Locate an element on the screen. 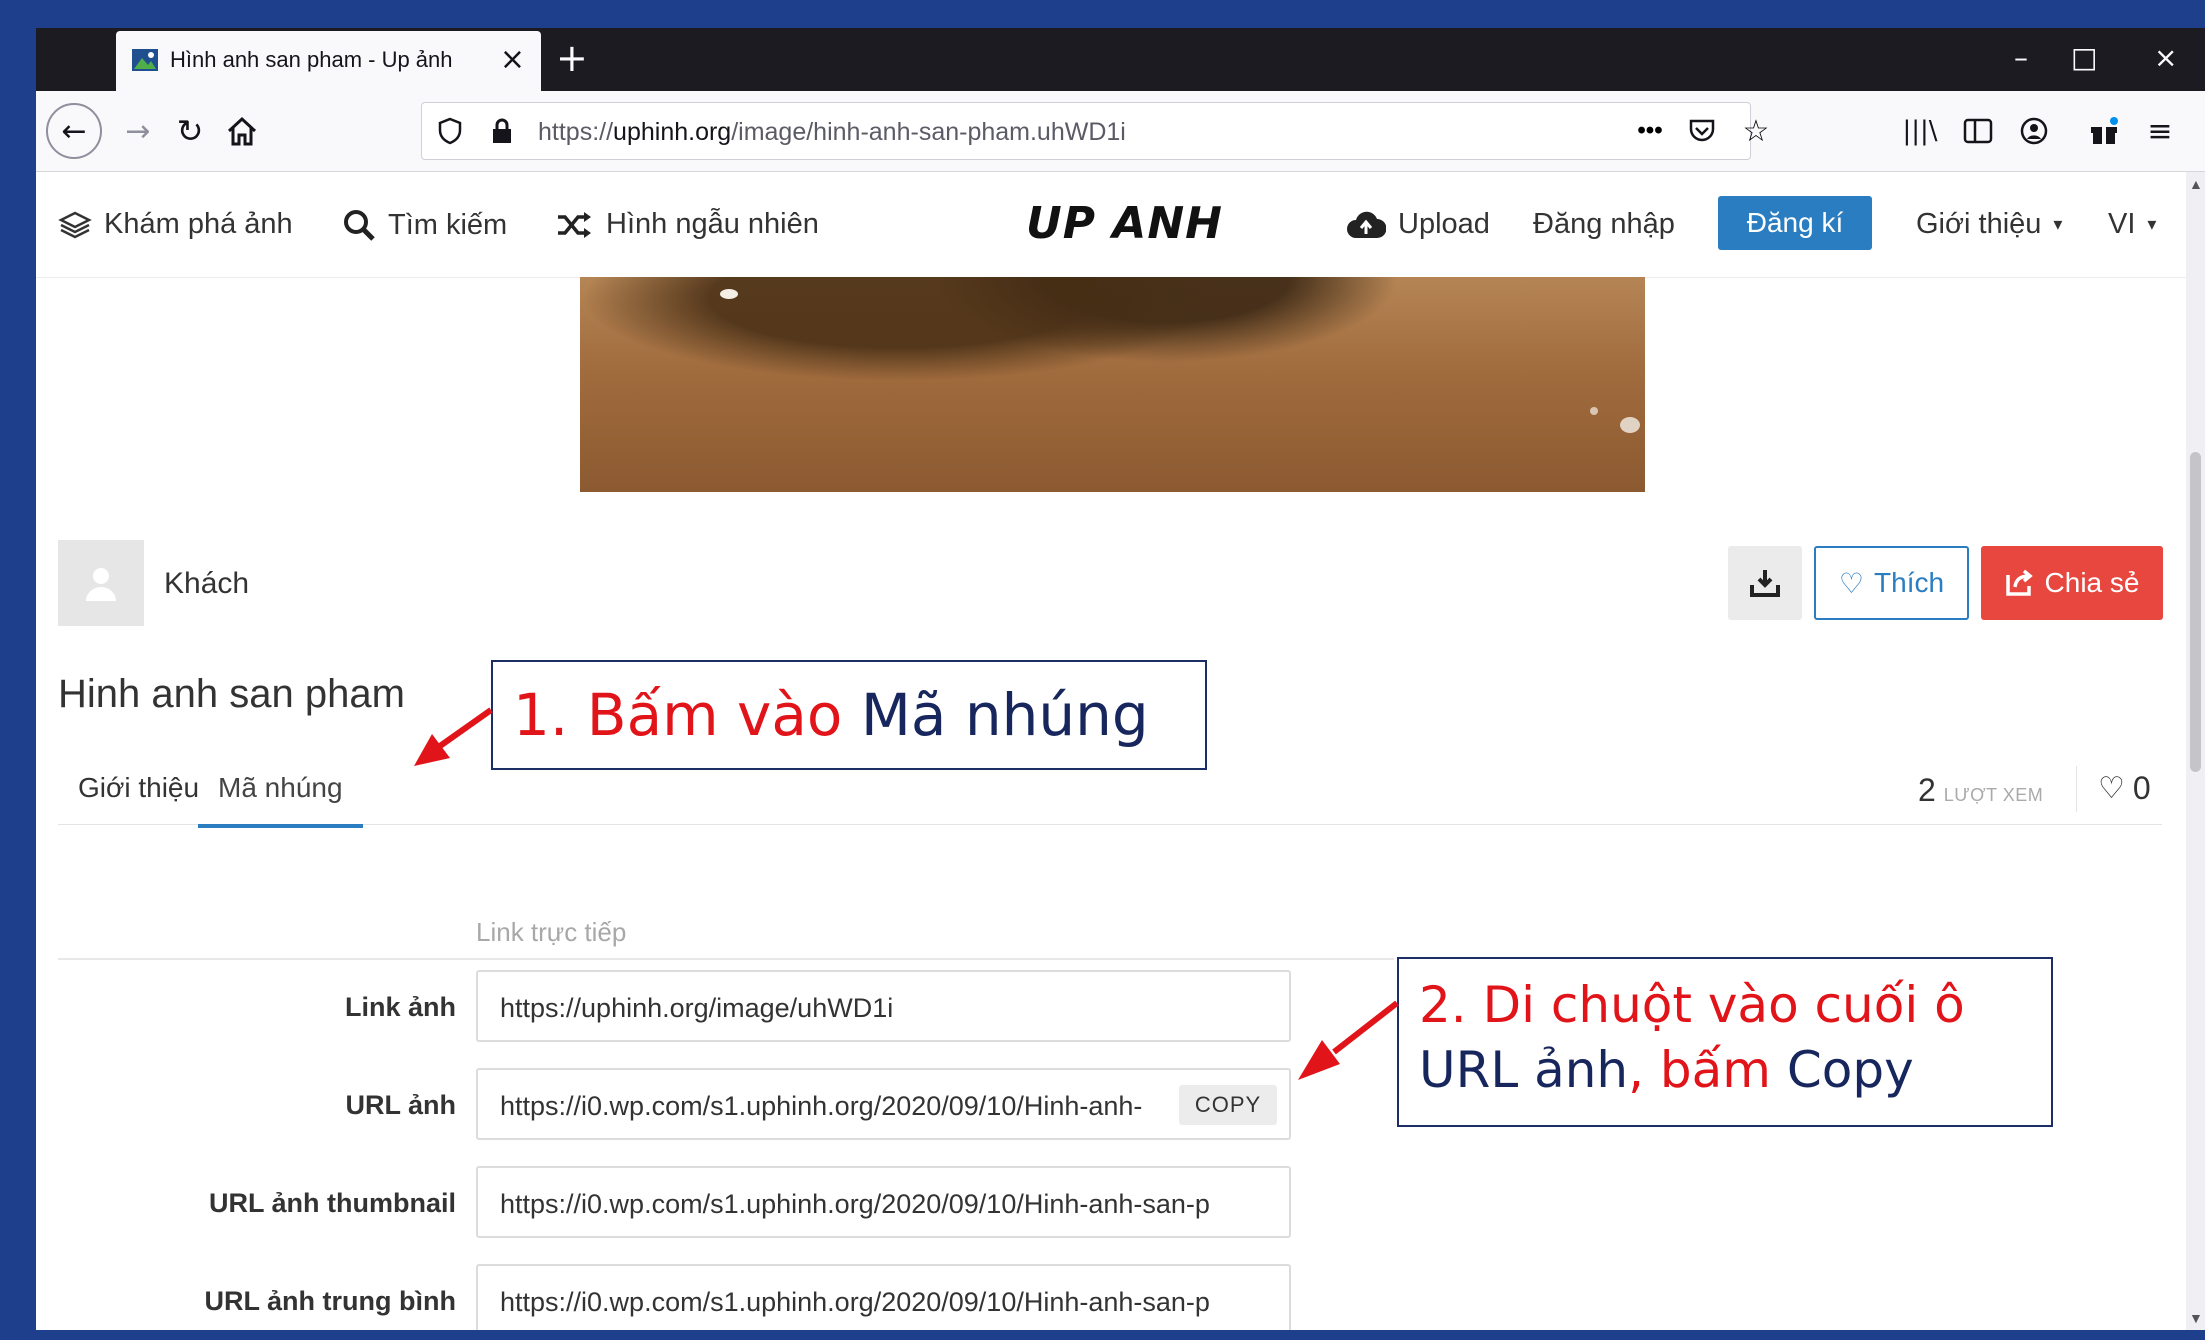 This screenshot has width=2205, height=1340. views-count: 2 is located at coordinates (1927, 790).